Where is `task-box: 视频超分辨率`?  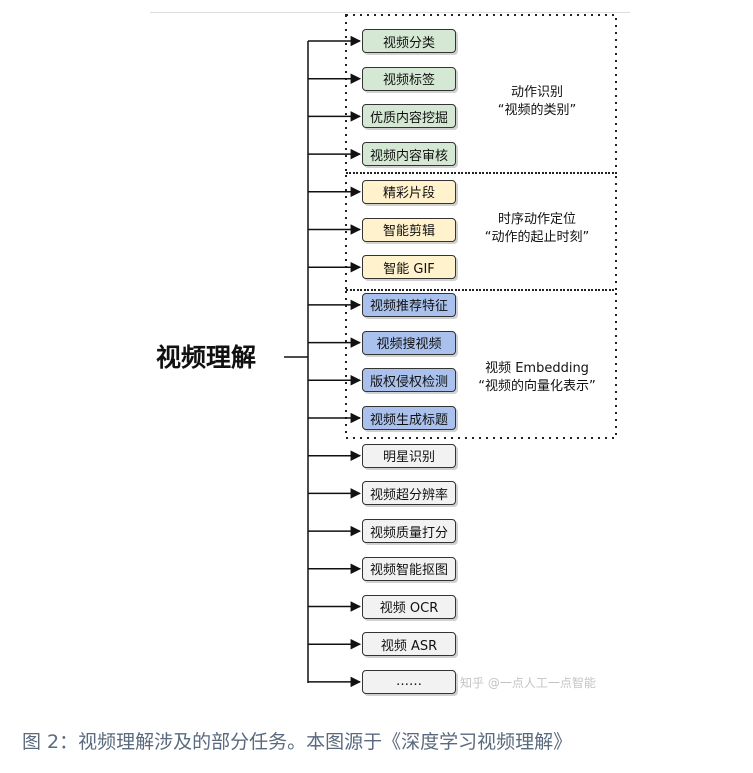 task-box: 视频超分辨率 is located at coordinates (409, 493).